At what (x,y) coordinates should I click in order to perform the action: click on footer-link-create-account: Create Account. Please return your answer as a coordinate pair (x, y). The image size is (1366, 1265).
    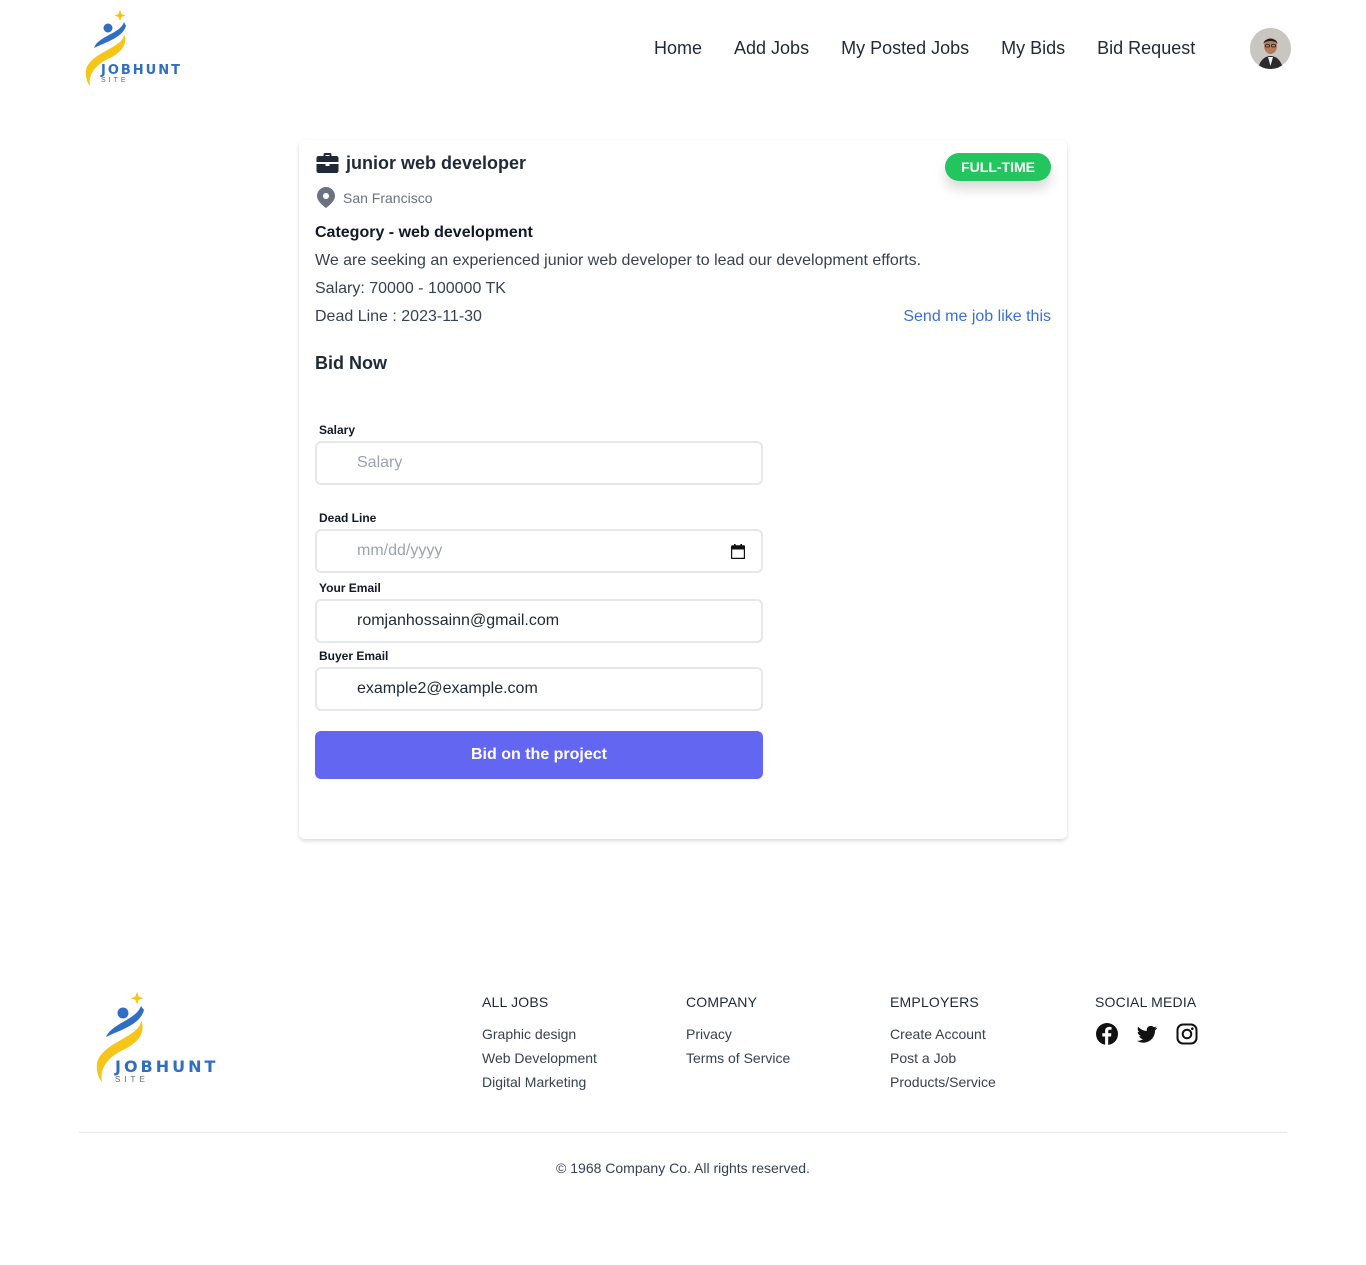
    Looking at the image, I should click on (943, 1034).